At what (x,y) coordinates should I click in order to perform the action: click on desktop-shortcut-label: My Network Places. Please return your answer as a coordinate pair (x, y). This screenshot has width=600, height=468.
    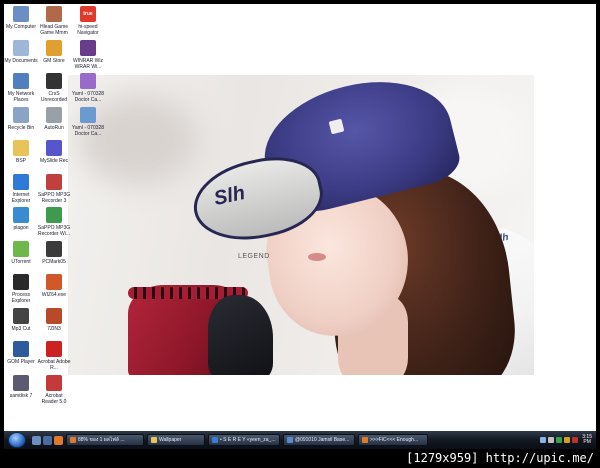
    Looking at the image, I should click on (21, 97).